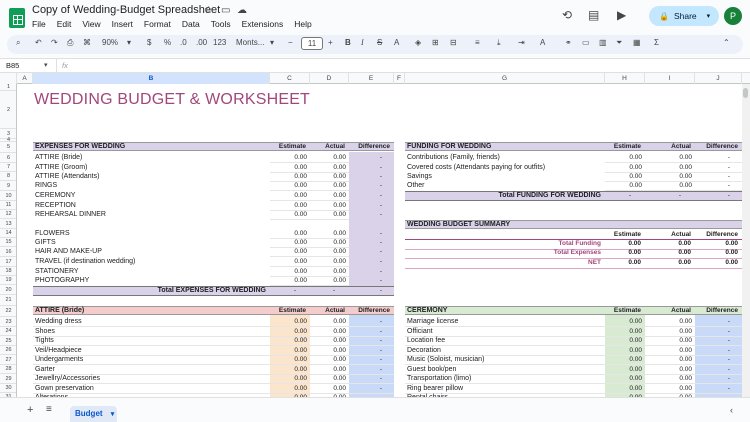  What do you see at coordinates (8, 341) in the screenshot?
I see `row-header: 25` at bounding box center [8, 341].